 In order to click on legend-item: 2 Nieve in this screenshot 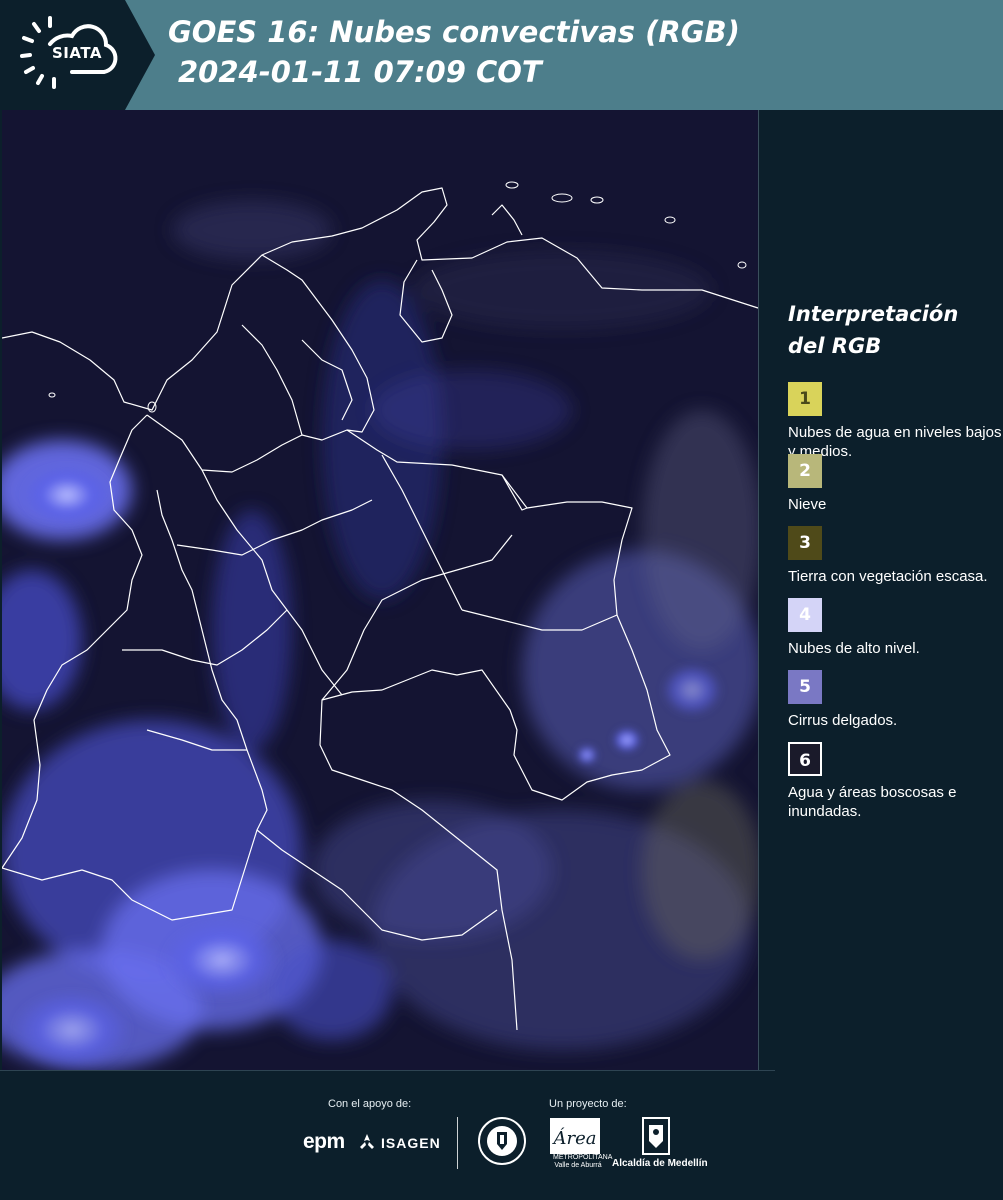, I will do `click(888, 490)`.